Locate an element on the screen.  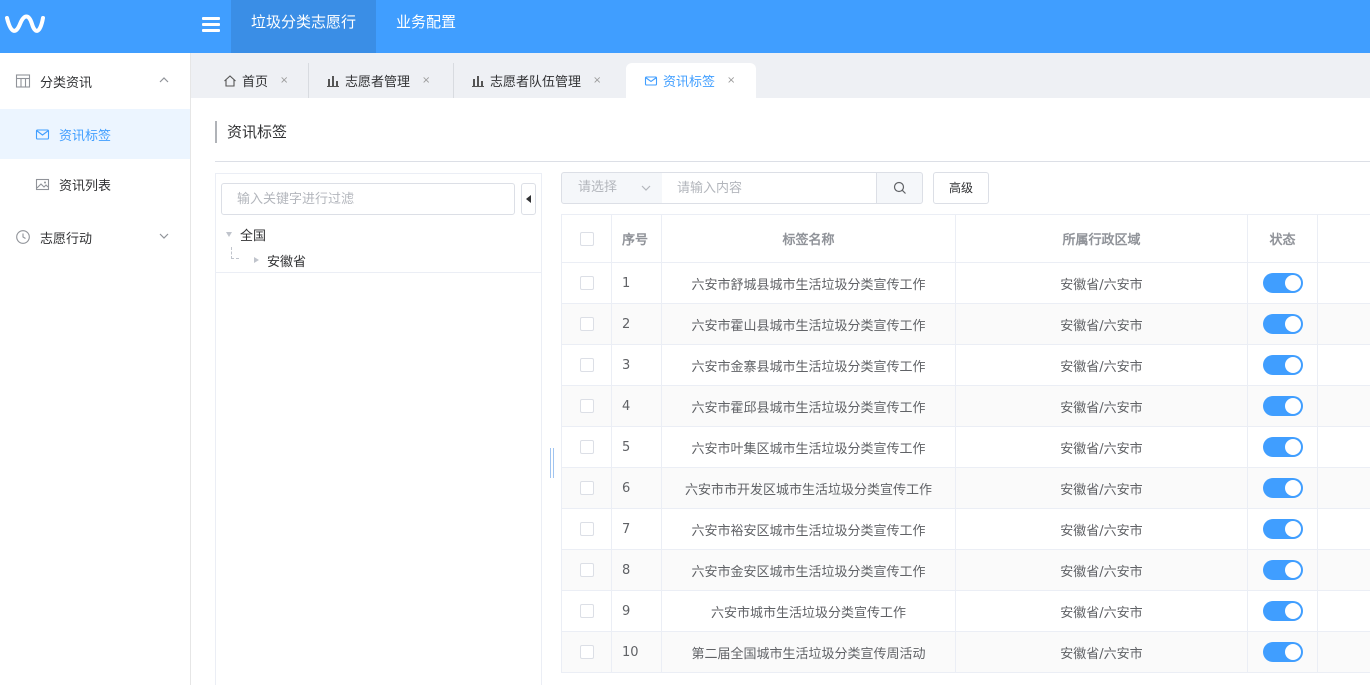
advanced-search-button: 高级 is located at coordinates (961, 188).